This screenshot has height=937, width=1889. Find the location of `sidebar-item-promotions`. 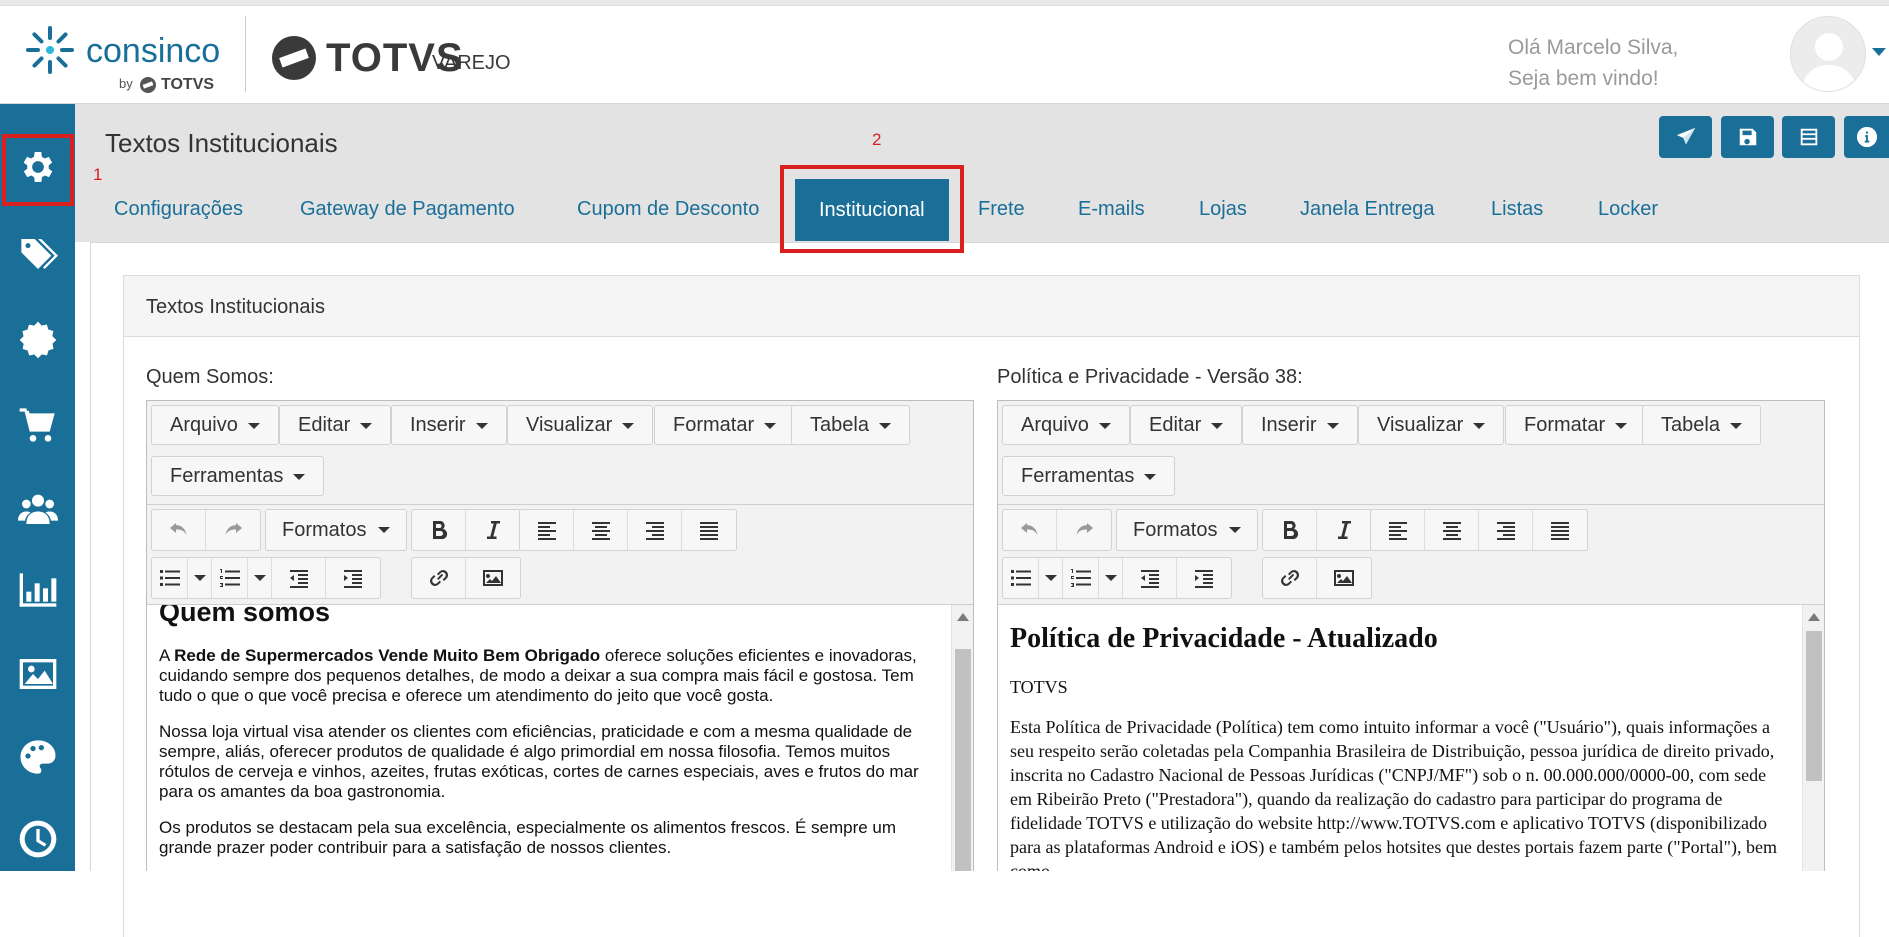

sidebar-item-promotions is located at coordinates (37, 254).